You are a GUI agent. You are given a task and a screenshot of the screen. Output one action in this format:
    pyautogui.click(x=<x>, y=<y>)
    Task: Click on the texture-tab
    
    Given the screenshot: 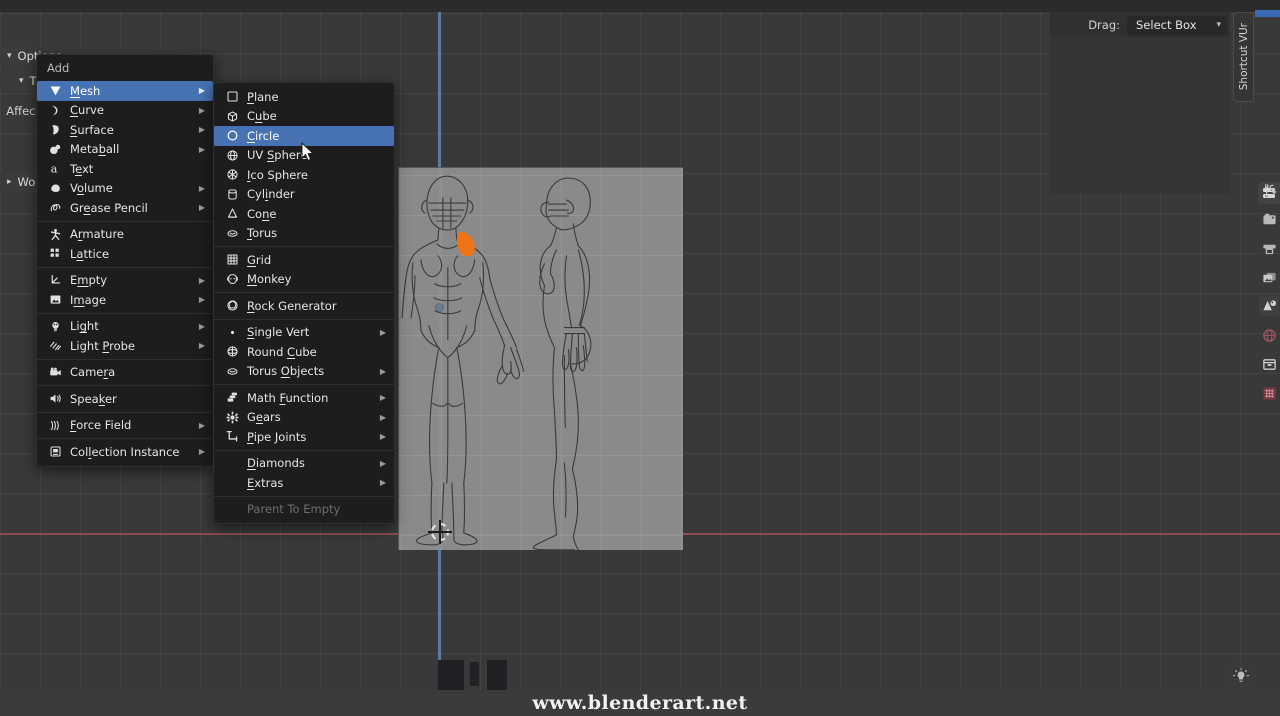 What is the action you would take?
    pyautogui.click(x=1269, y=393)
    